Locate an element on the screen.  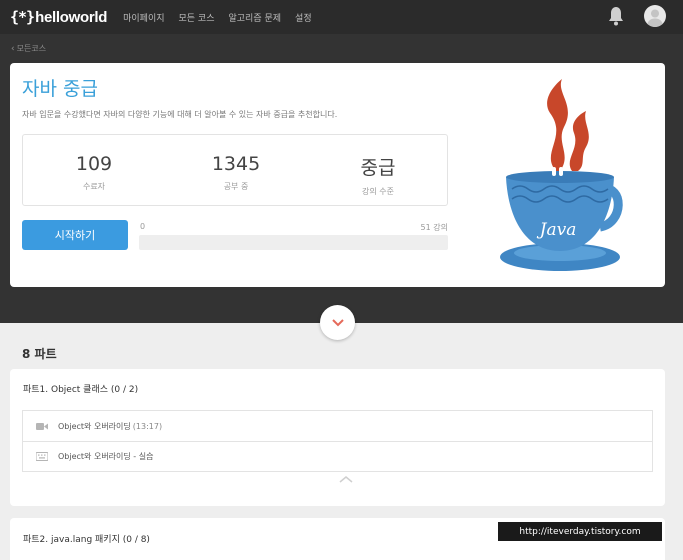
chevron-up-icon is located at coordinates (346, 479).